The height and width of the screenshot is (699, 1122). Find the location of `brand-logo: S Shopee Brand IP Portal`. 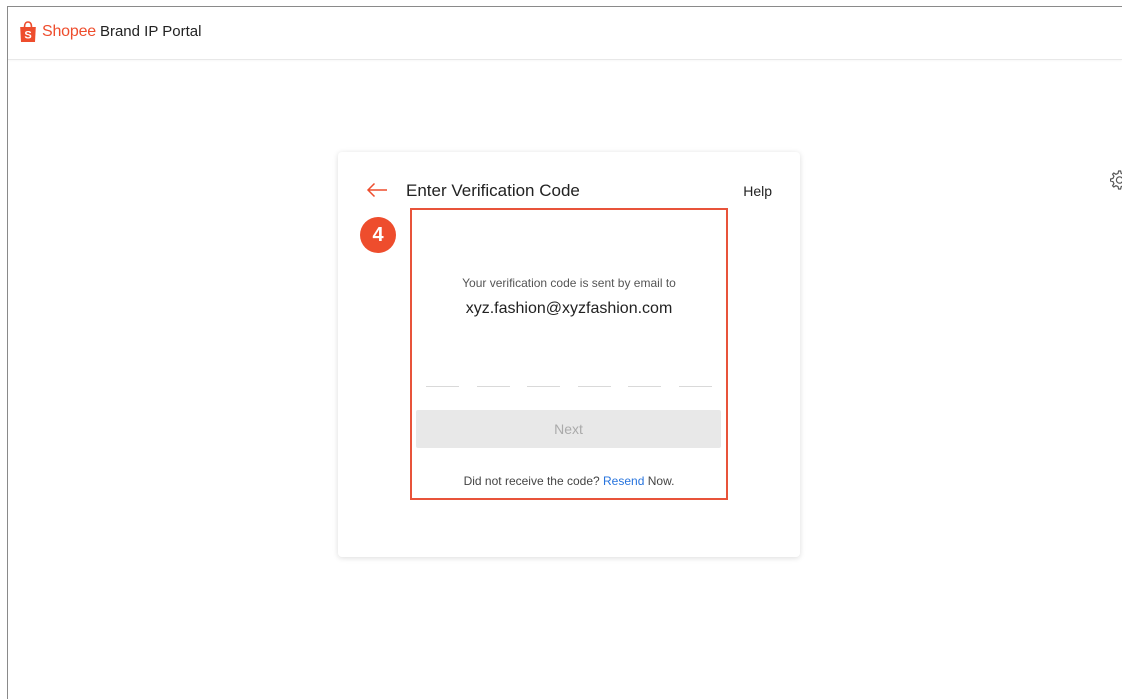

brand-logo: S Shopee Brand IP Portal is located at coordinates (110, 32).